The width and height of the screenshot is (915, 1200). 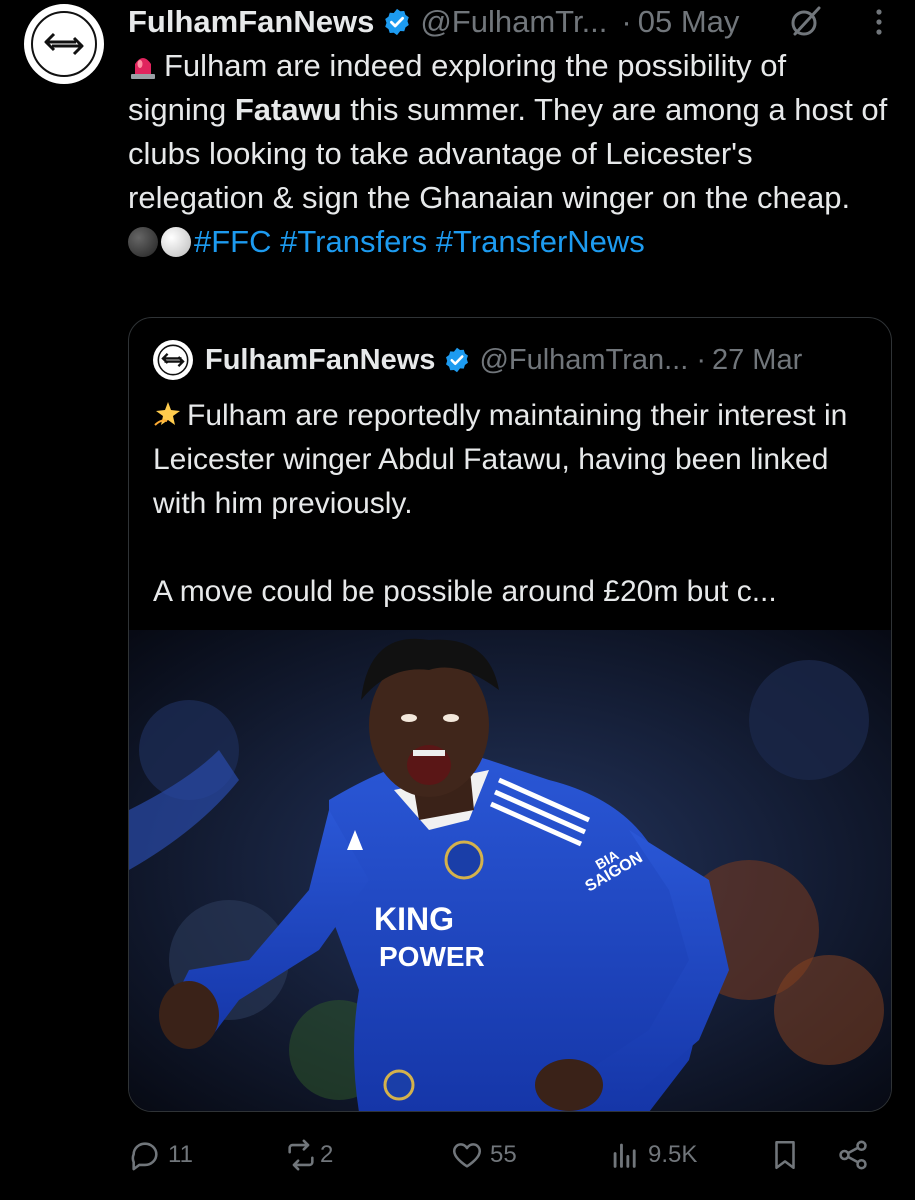 I want to click on tweet-header: FulhamFanNews @FulhamTr... · 05 May, so click(x=509, y=22).